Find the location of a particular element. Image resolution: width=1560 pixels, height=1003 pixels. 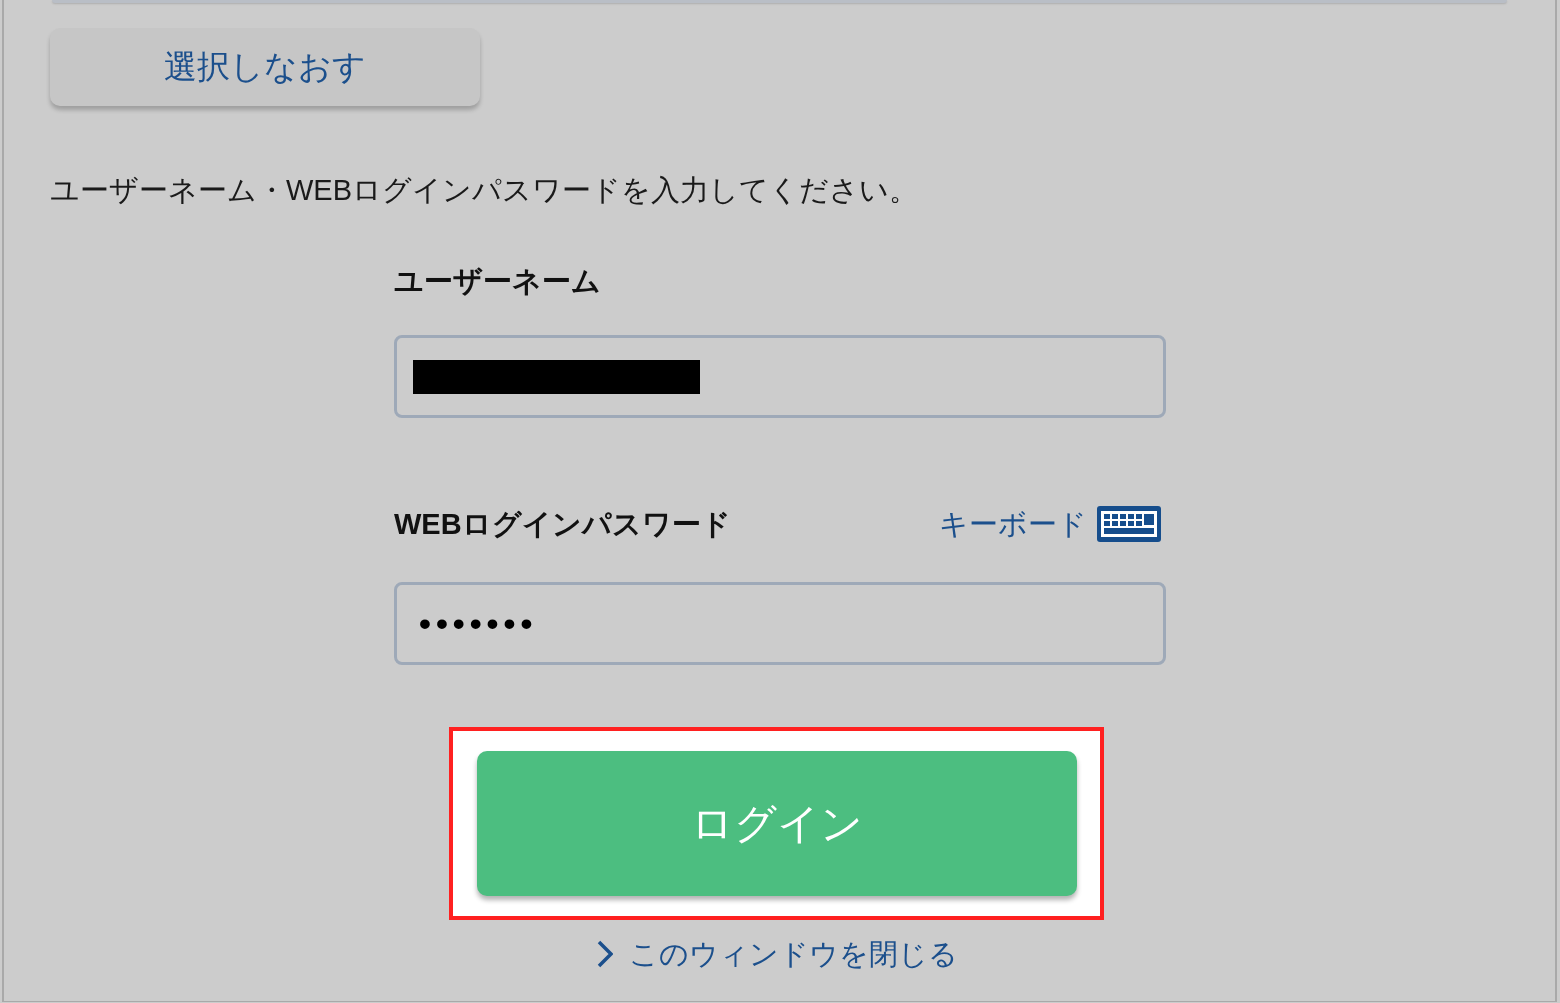

reselect-button: 選択しなおす is located at coordinates (265, 67).